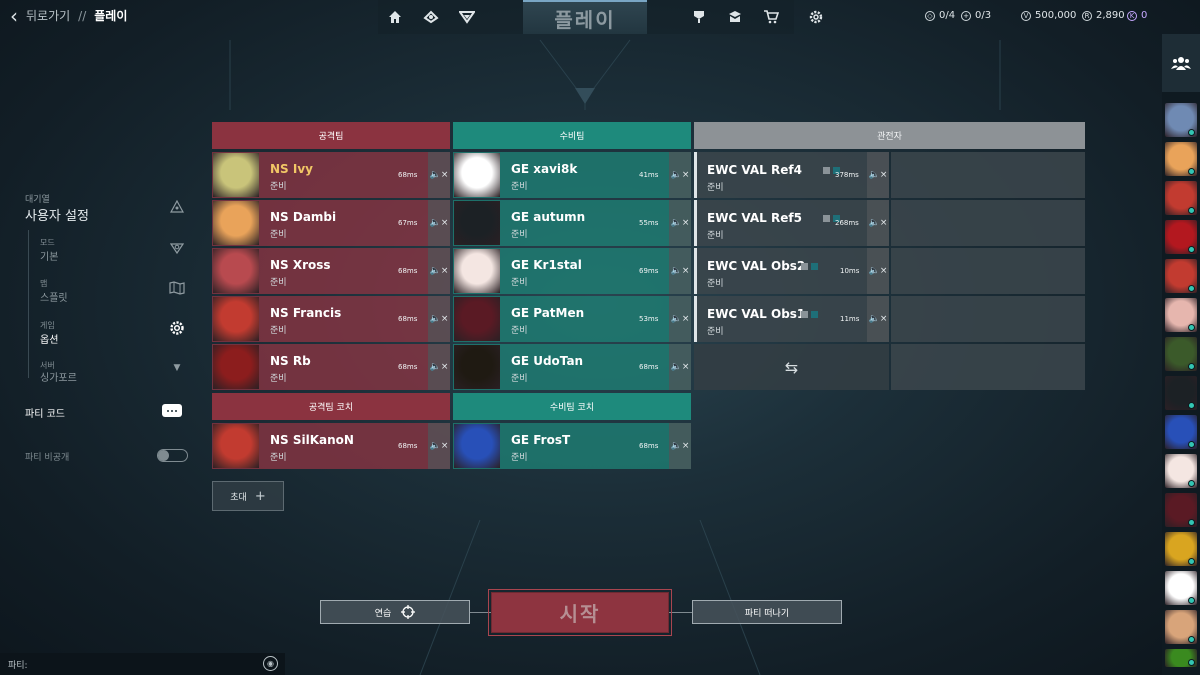  Describe the element at coordinates (585, 17) in the screenshot. I see `tab-play: 플레이` at that location.